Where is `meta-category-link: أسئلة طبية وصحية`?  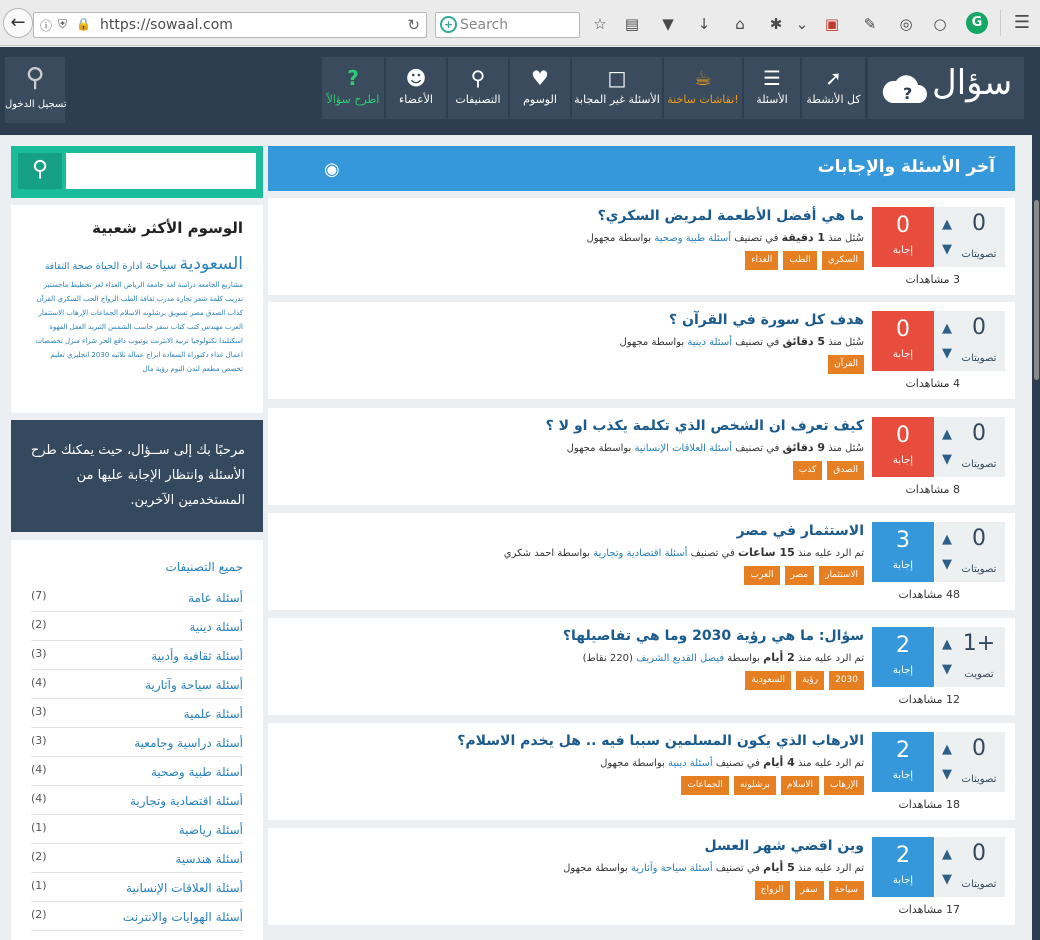 meta-category-link: أسئلة طبية وصحية is located at coordinates (692, 238).